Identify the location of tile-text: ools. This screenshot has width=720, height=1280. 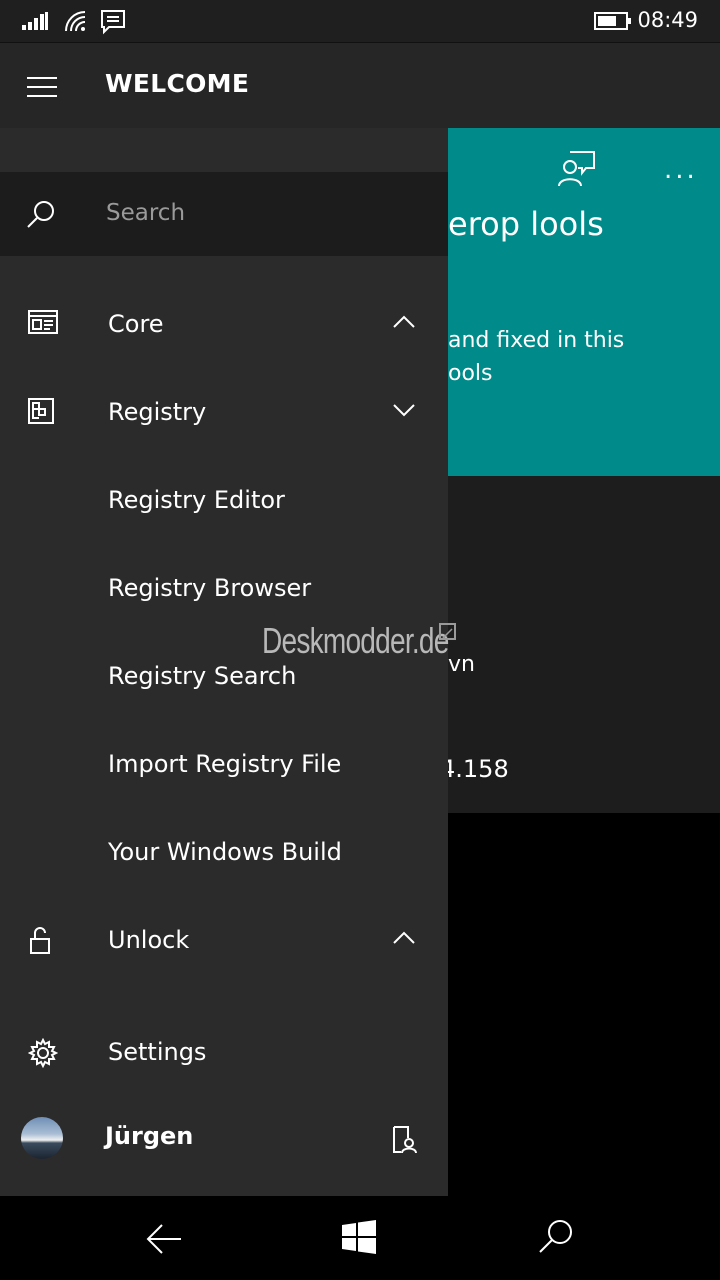
(470, 373).